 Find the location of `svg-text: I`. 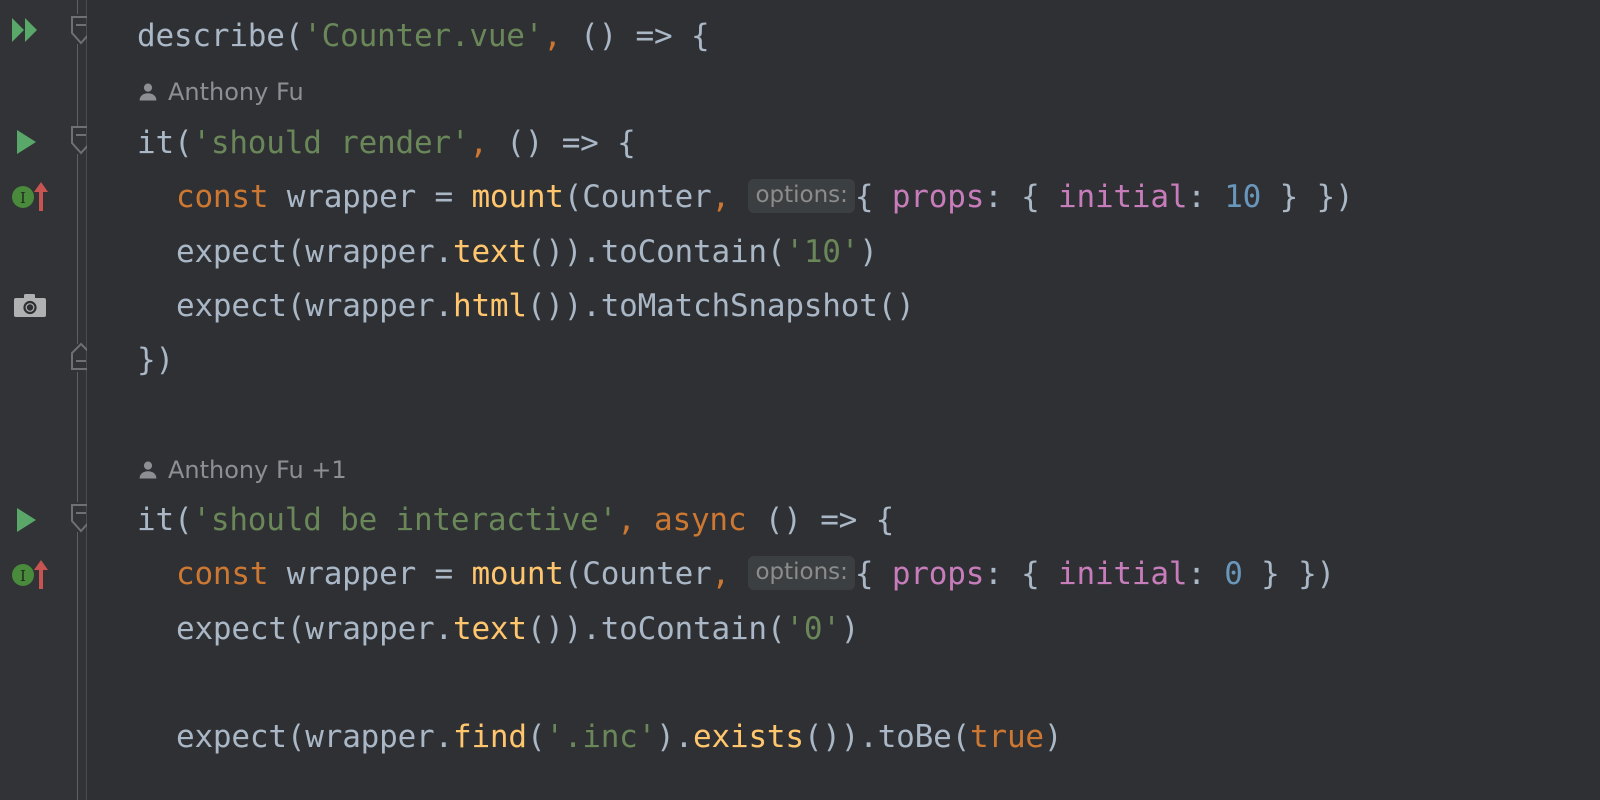

svg-text: I is located at coordinates (23, 576).